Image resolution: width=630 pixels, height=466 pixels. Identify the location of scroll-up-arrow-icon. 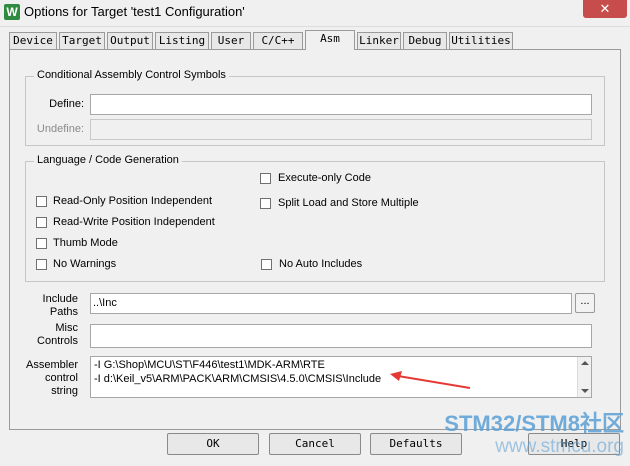
(585, 363).